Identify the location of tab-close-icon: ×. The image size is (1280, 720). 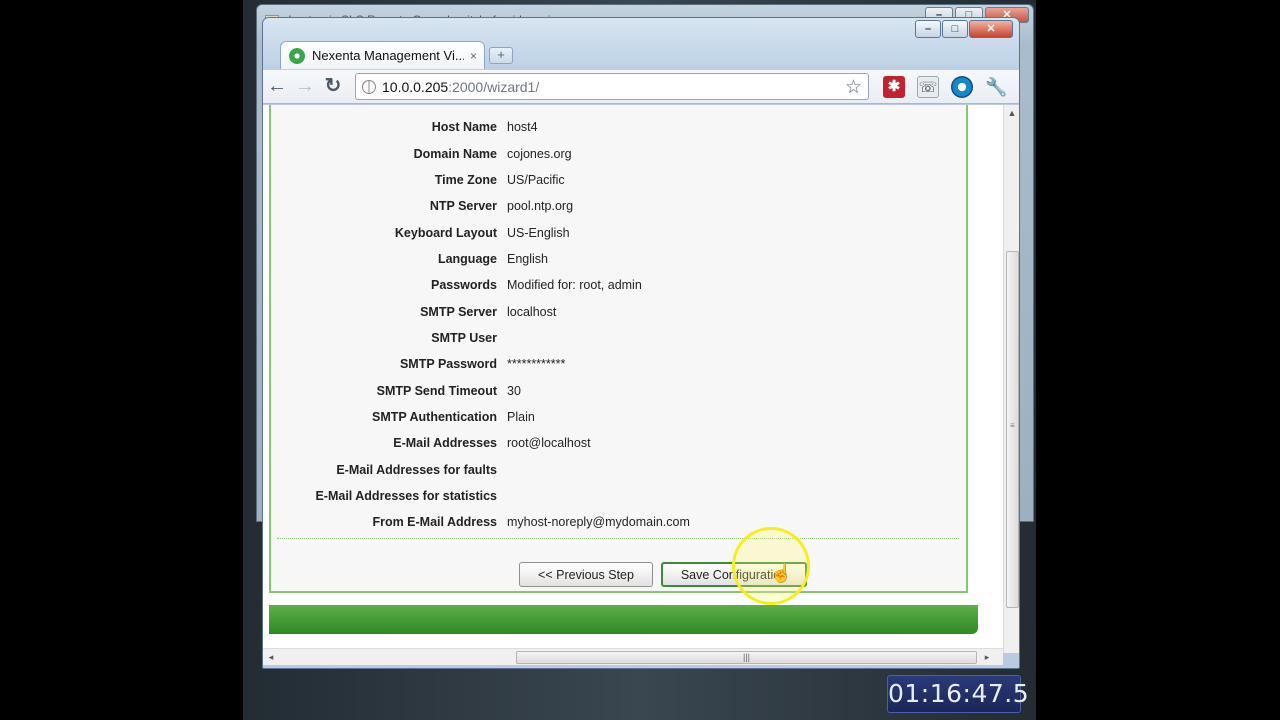
(473, 56).